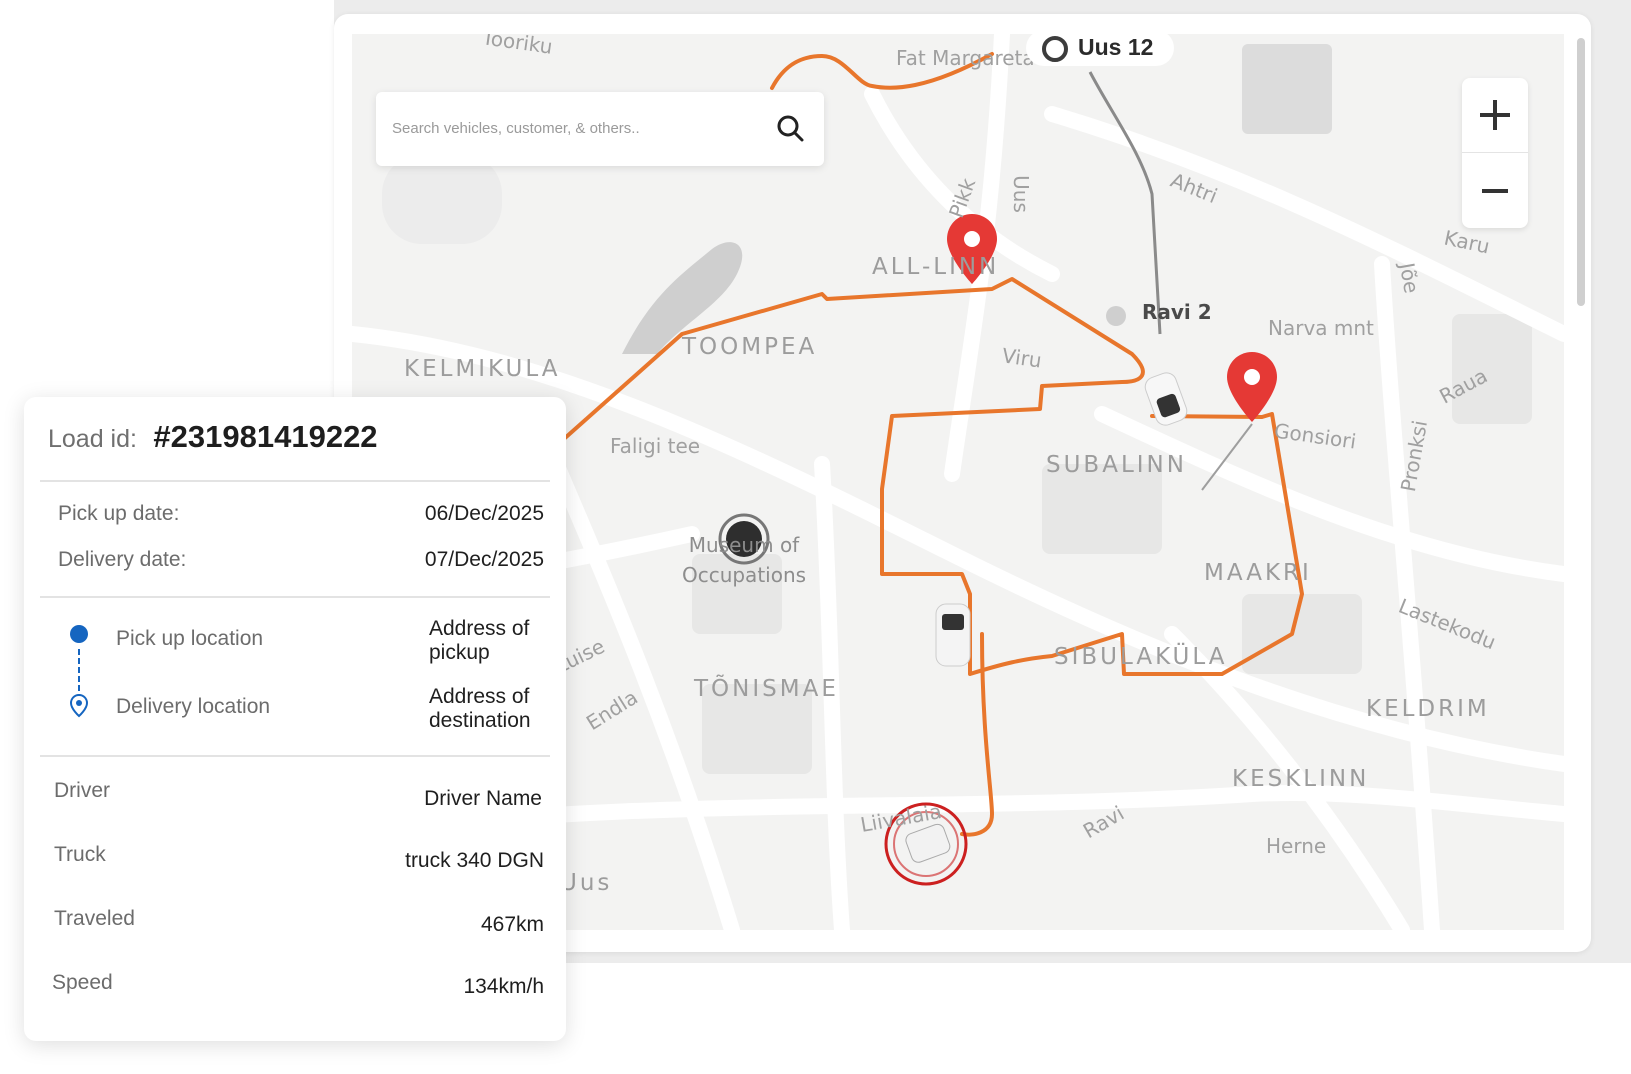 The width and height of the screenshot is (1631, 1074). Describe the element at coordinates (512, 924) in the screenshot. I see `traveled-value: 467km` at that location.